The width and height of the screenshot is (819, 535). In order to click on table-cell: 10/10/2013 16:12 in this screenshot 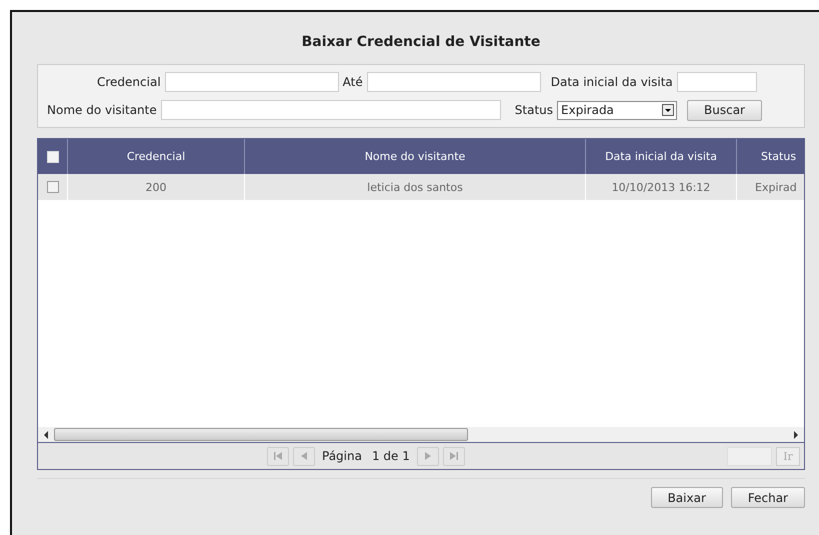, I will do `click(661, 187)`.